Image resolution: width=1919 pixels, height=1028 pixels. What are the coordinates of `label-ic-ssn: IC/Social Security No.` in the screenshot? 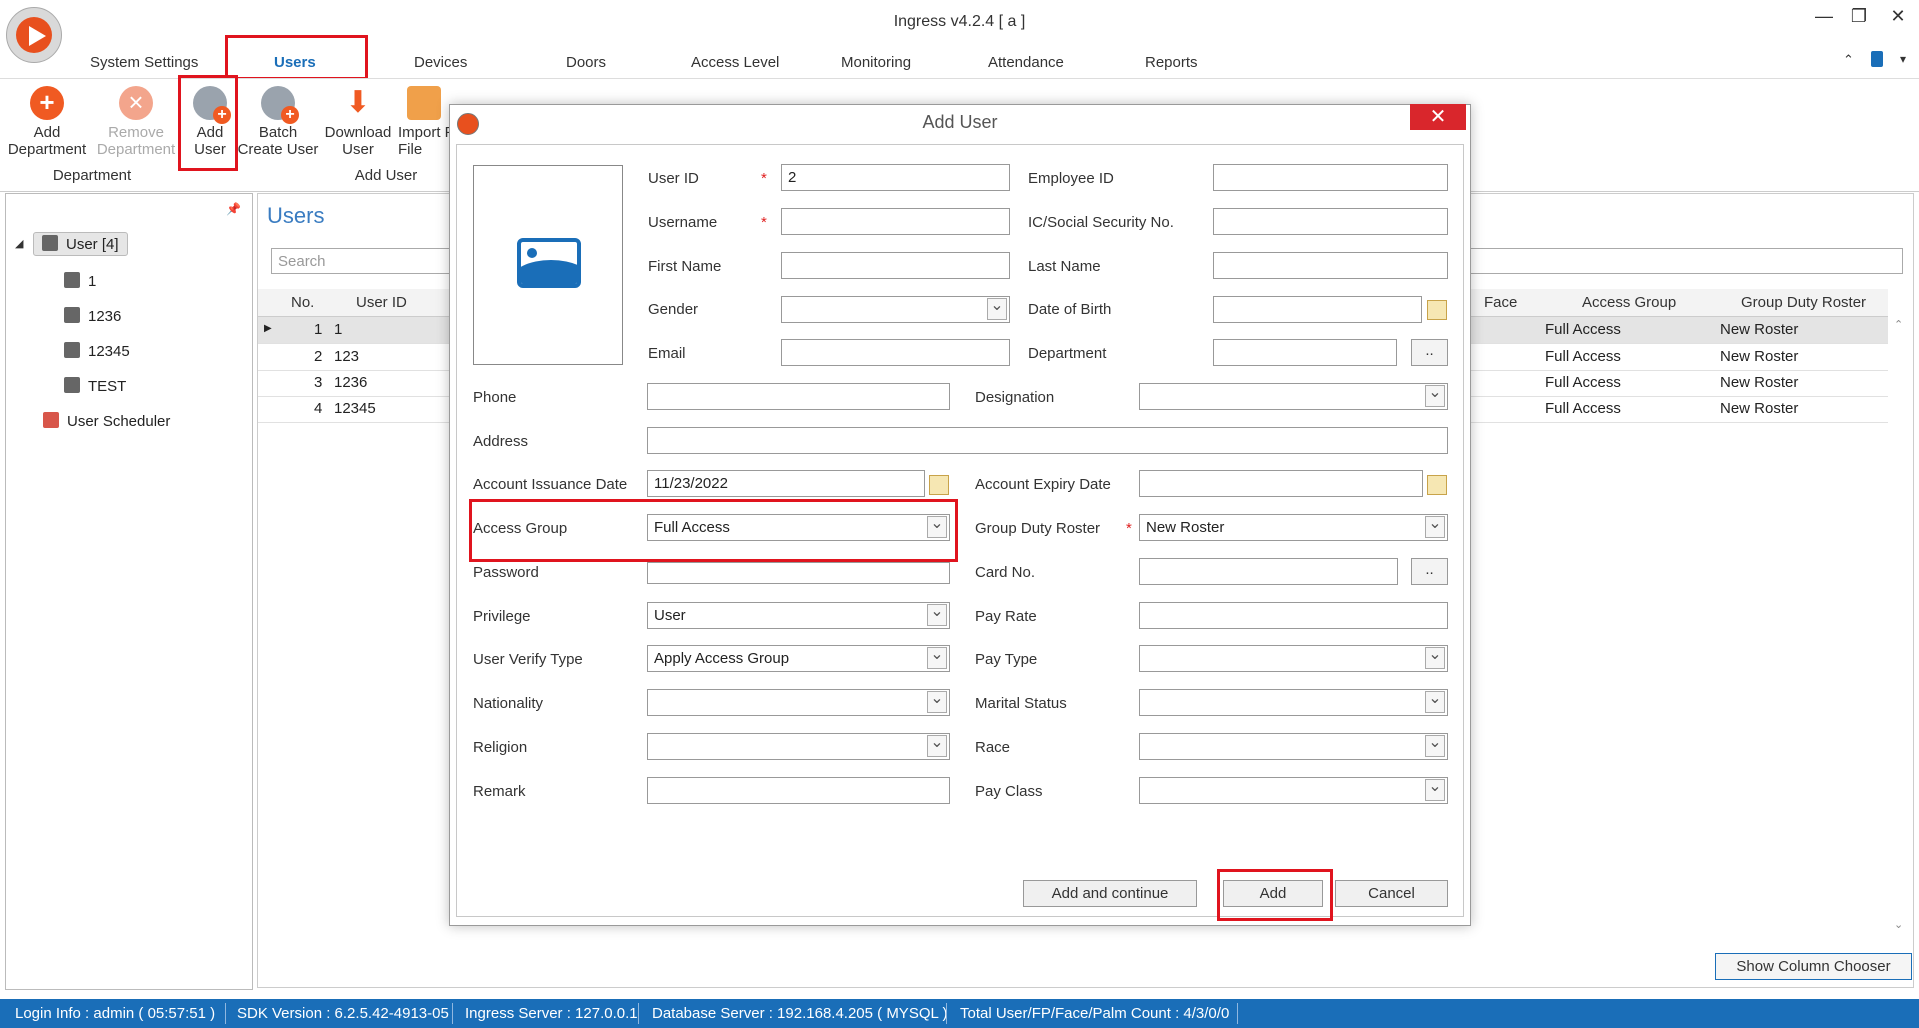 It's located at (1101, 222).